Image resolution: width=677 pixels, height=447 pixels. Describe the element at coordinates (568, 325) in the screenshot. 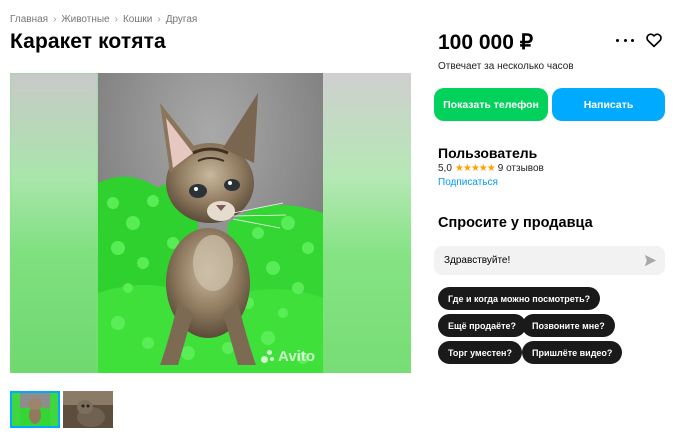

I see `quick-question-chip: Позвоните мне?` at that location.